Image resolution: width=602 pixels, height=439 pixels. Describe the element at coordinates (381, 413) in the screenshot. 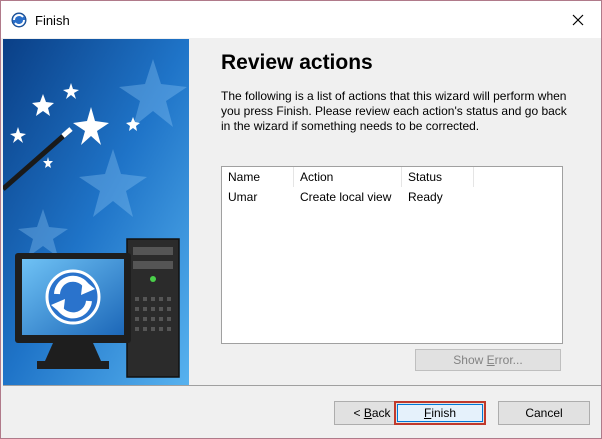

I see `back-label-post: ack` at that location.